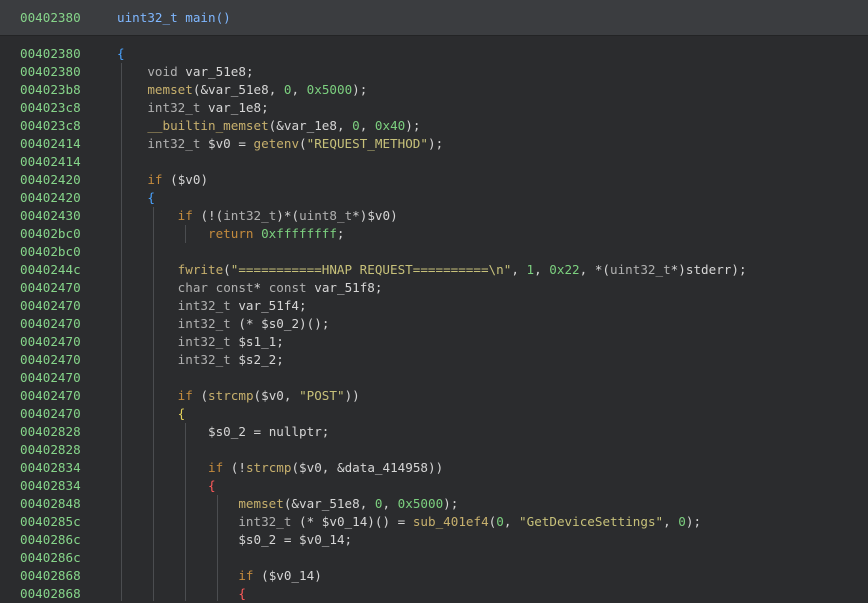  What do you see at coordinates (280, 468) in the screenshot?
I see `line-source: if (!strcmp($v0, &data_414958))` at bounding box center [280, 468].